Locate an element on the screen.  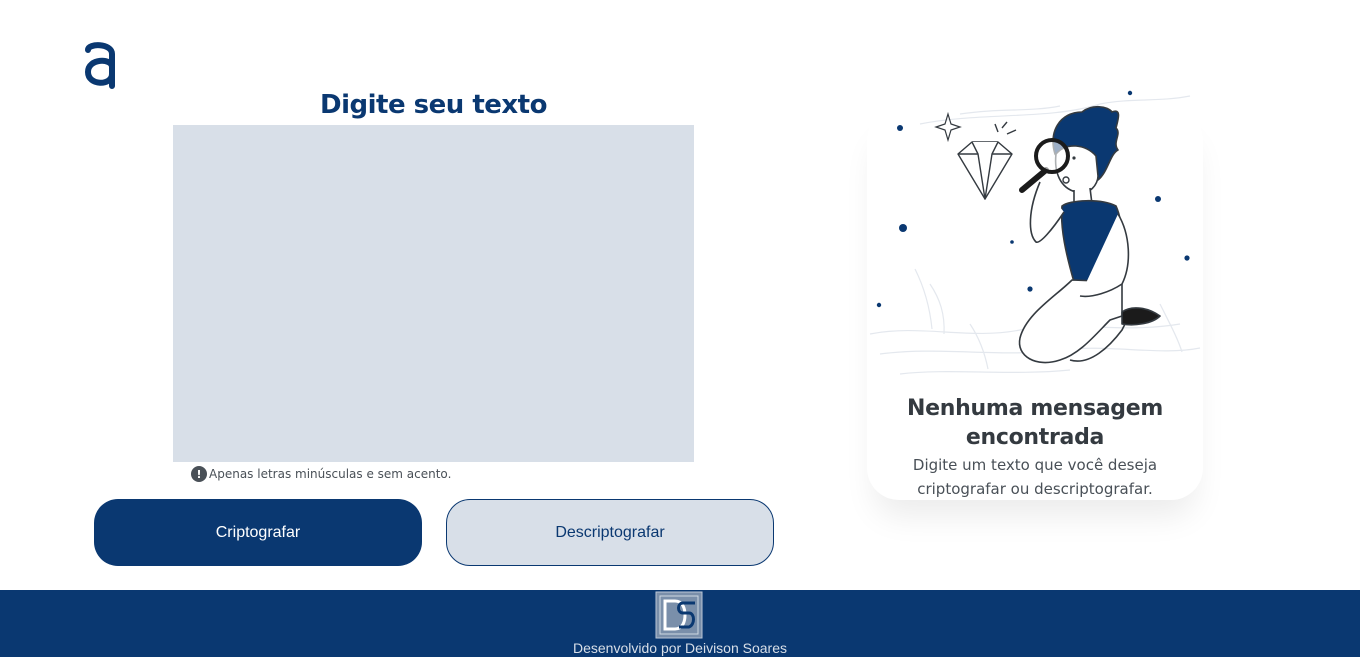
exclamation-circle-icon: ! is located at coordinates (199, 474).